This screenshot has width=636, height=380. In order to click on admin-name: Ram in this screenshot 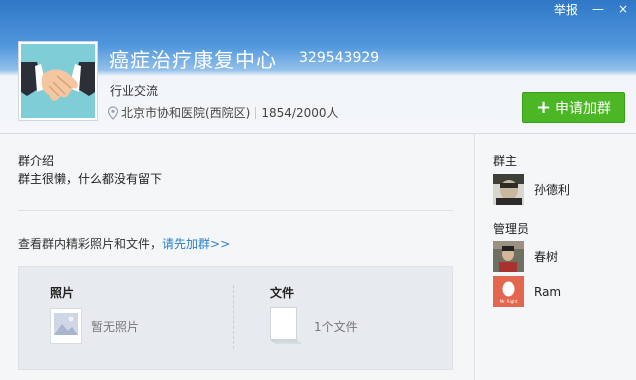, I will do `click(548, 291)`.